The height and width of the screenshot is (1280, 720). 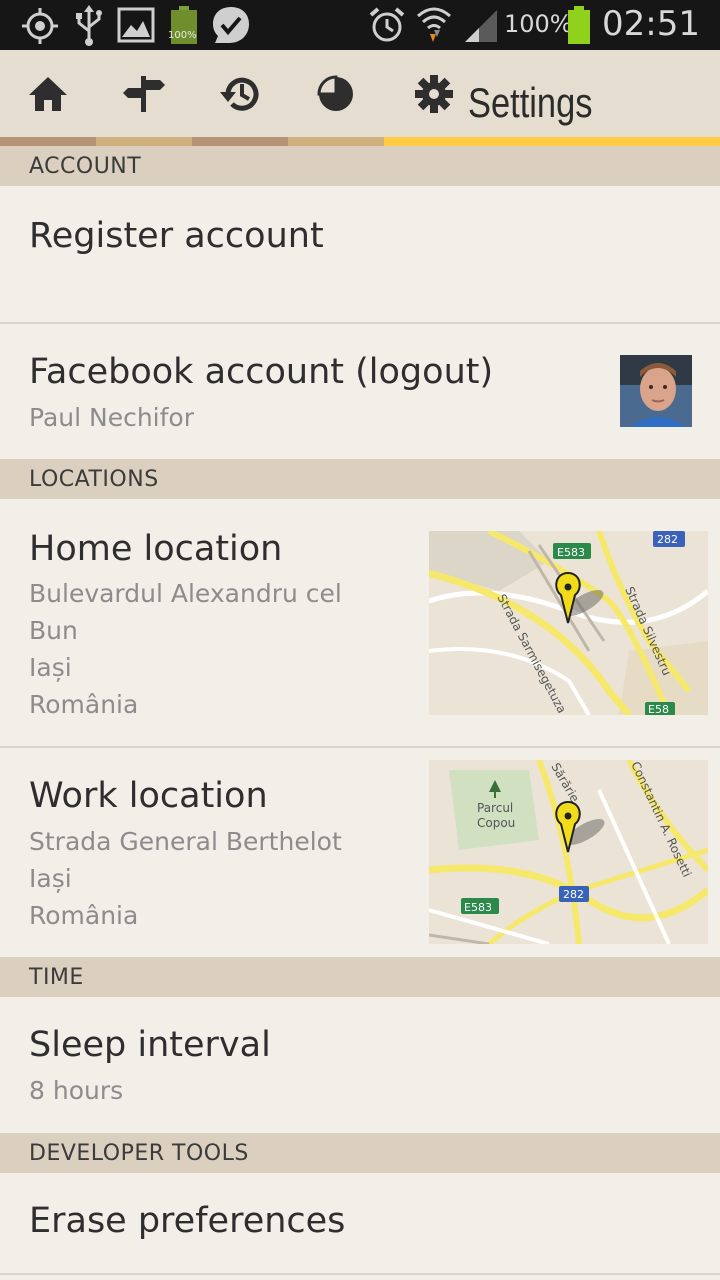 What do you see at coordinates (360, 1153) in the screenshot?
I see `section-header-developer-tools: DEVELOPER TOOLS` at bounding box center [360, 1153].